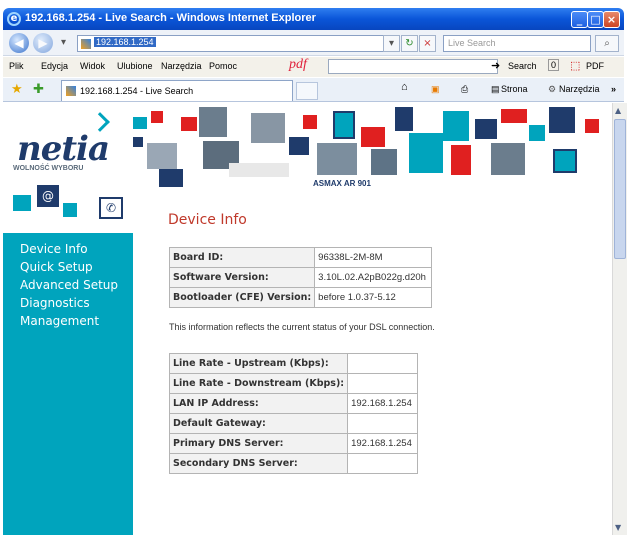 The height and width of the screenshot is (535, 627). I want to click on sidebar-item-quick-setup: Quick Setup, so click(69, 267).